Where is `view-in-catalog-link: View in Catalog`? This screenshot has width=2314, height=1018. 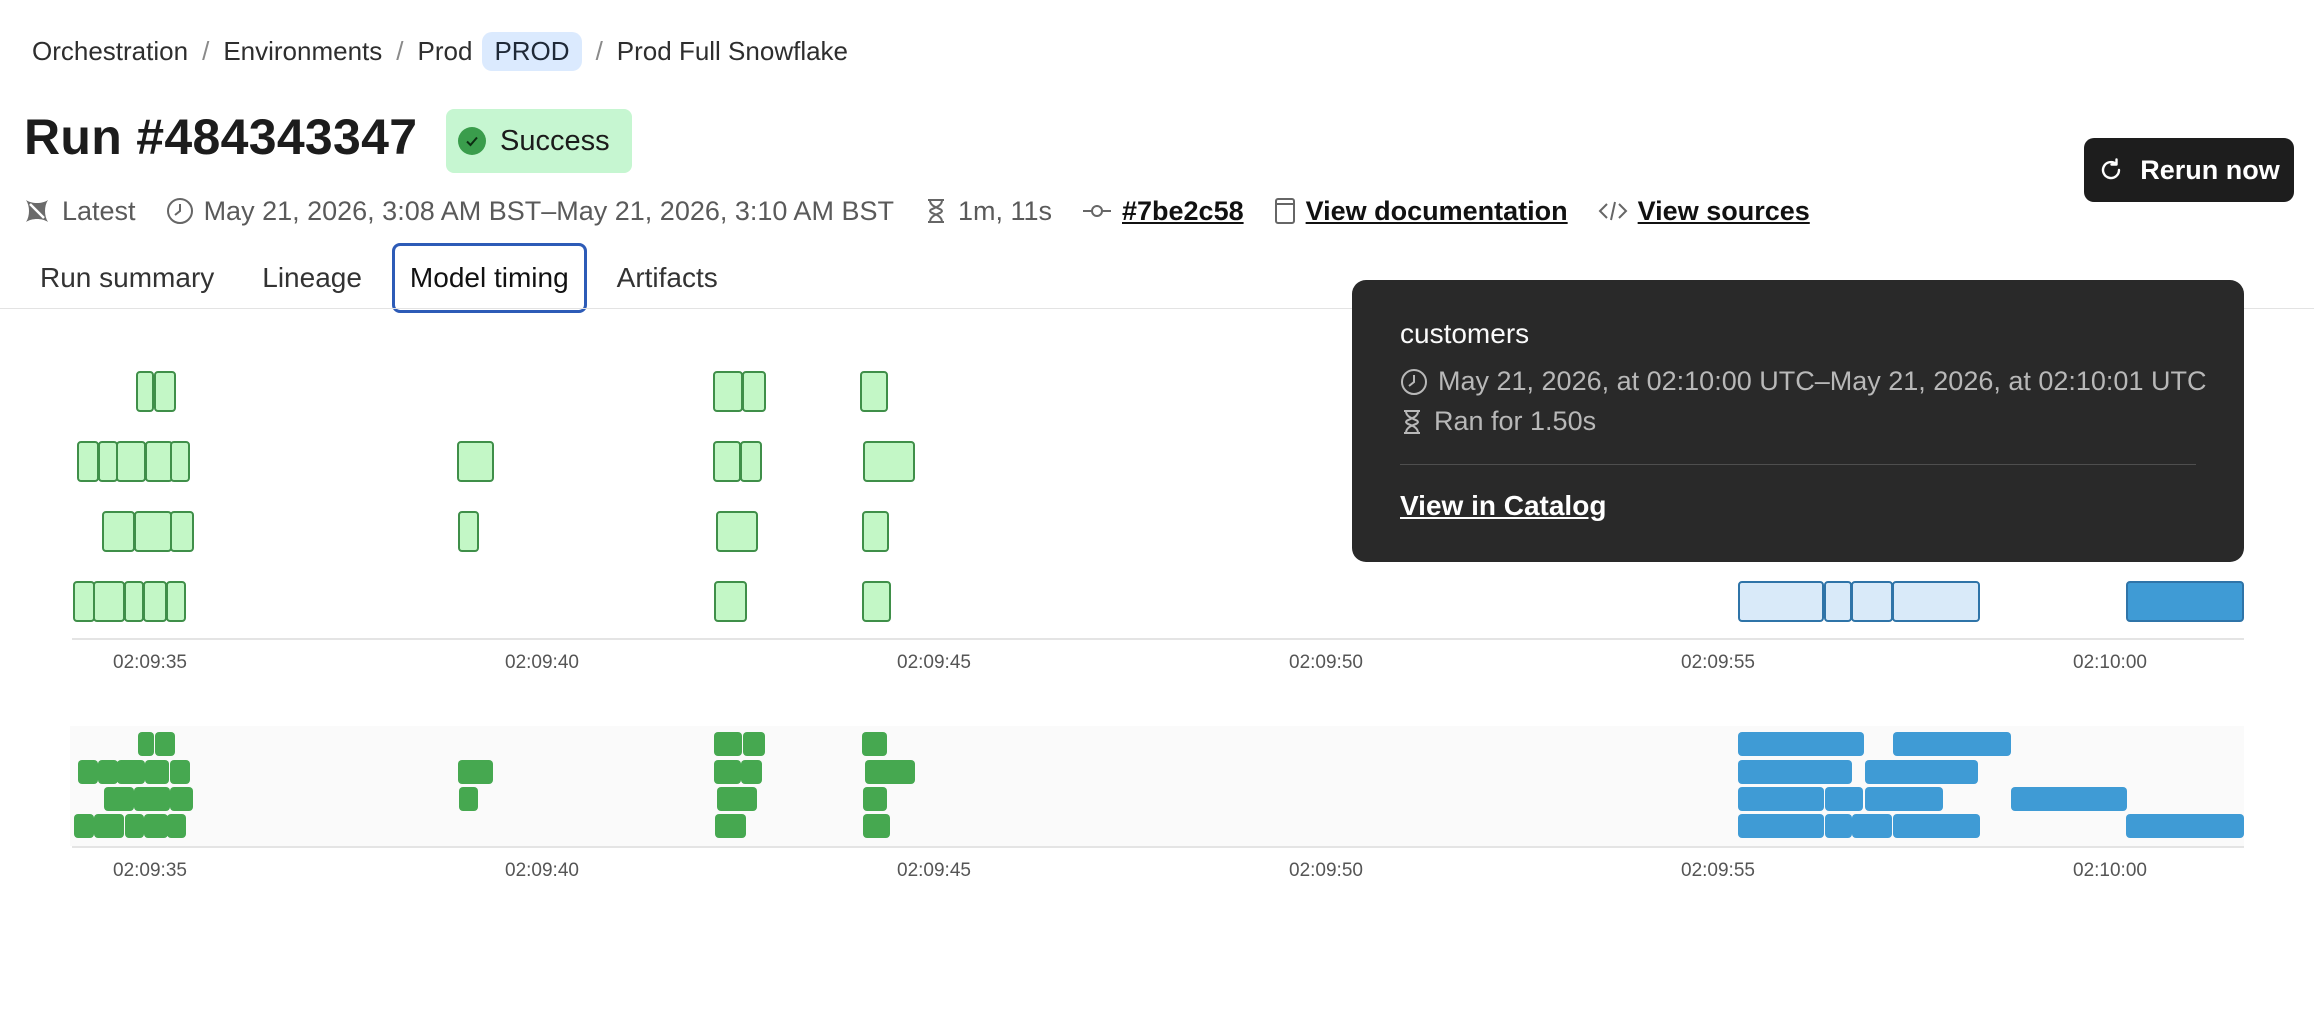 view-in-catalog-link: View in Catalog is located at coordinates (1503, 506).